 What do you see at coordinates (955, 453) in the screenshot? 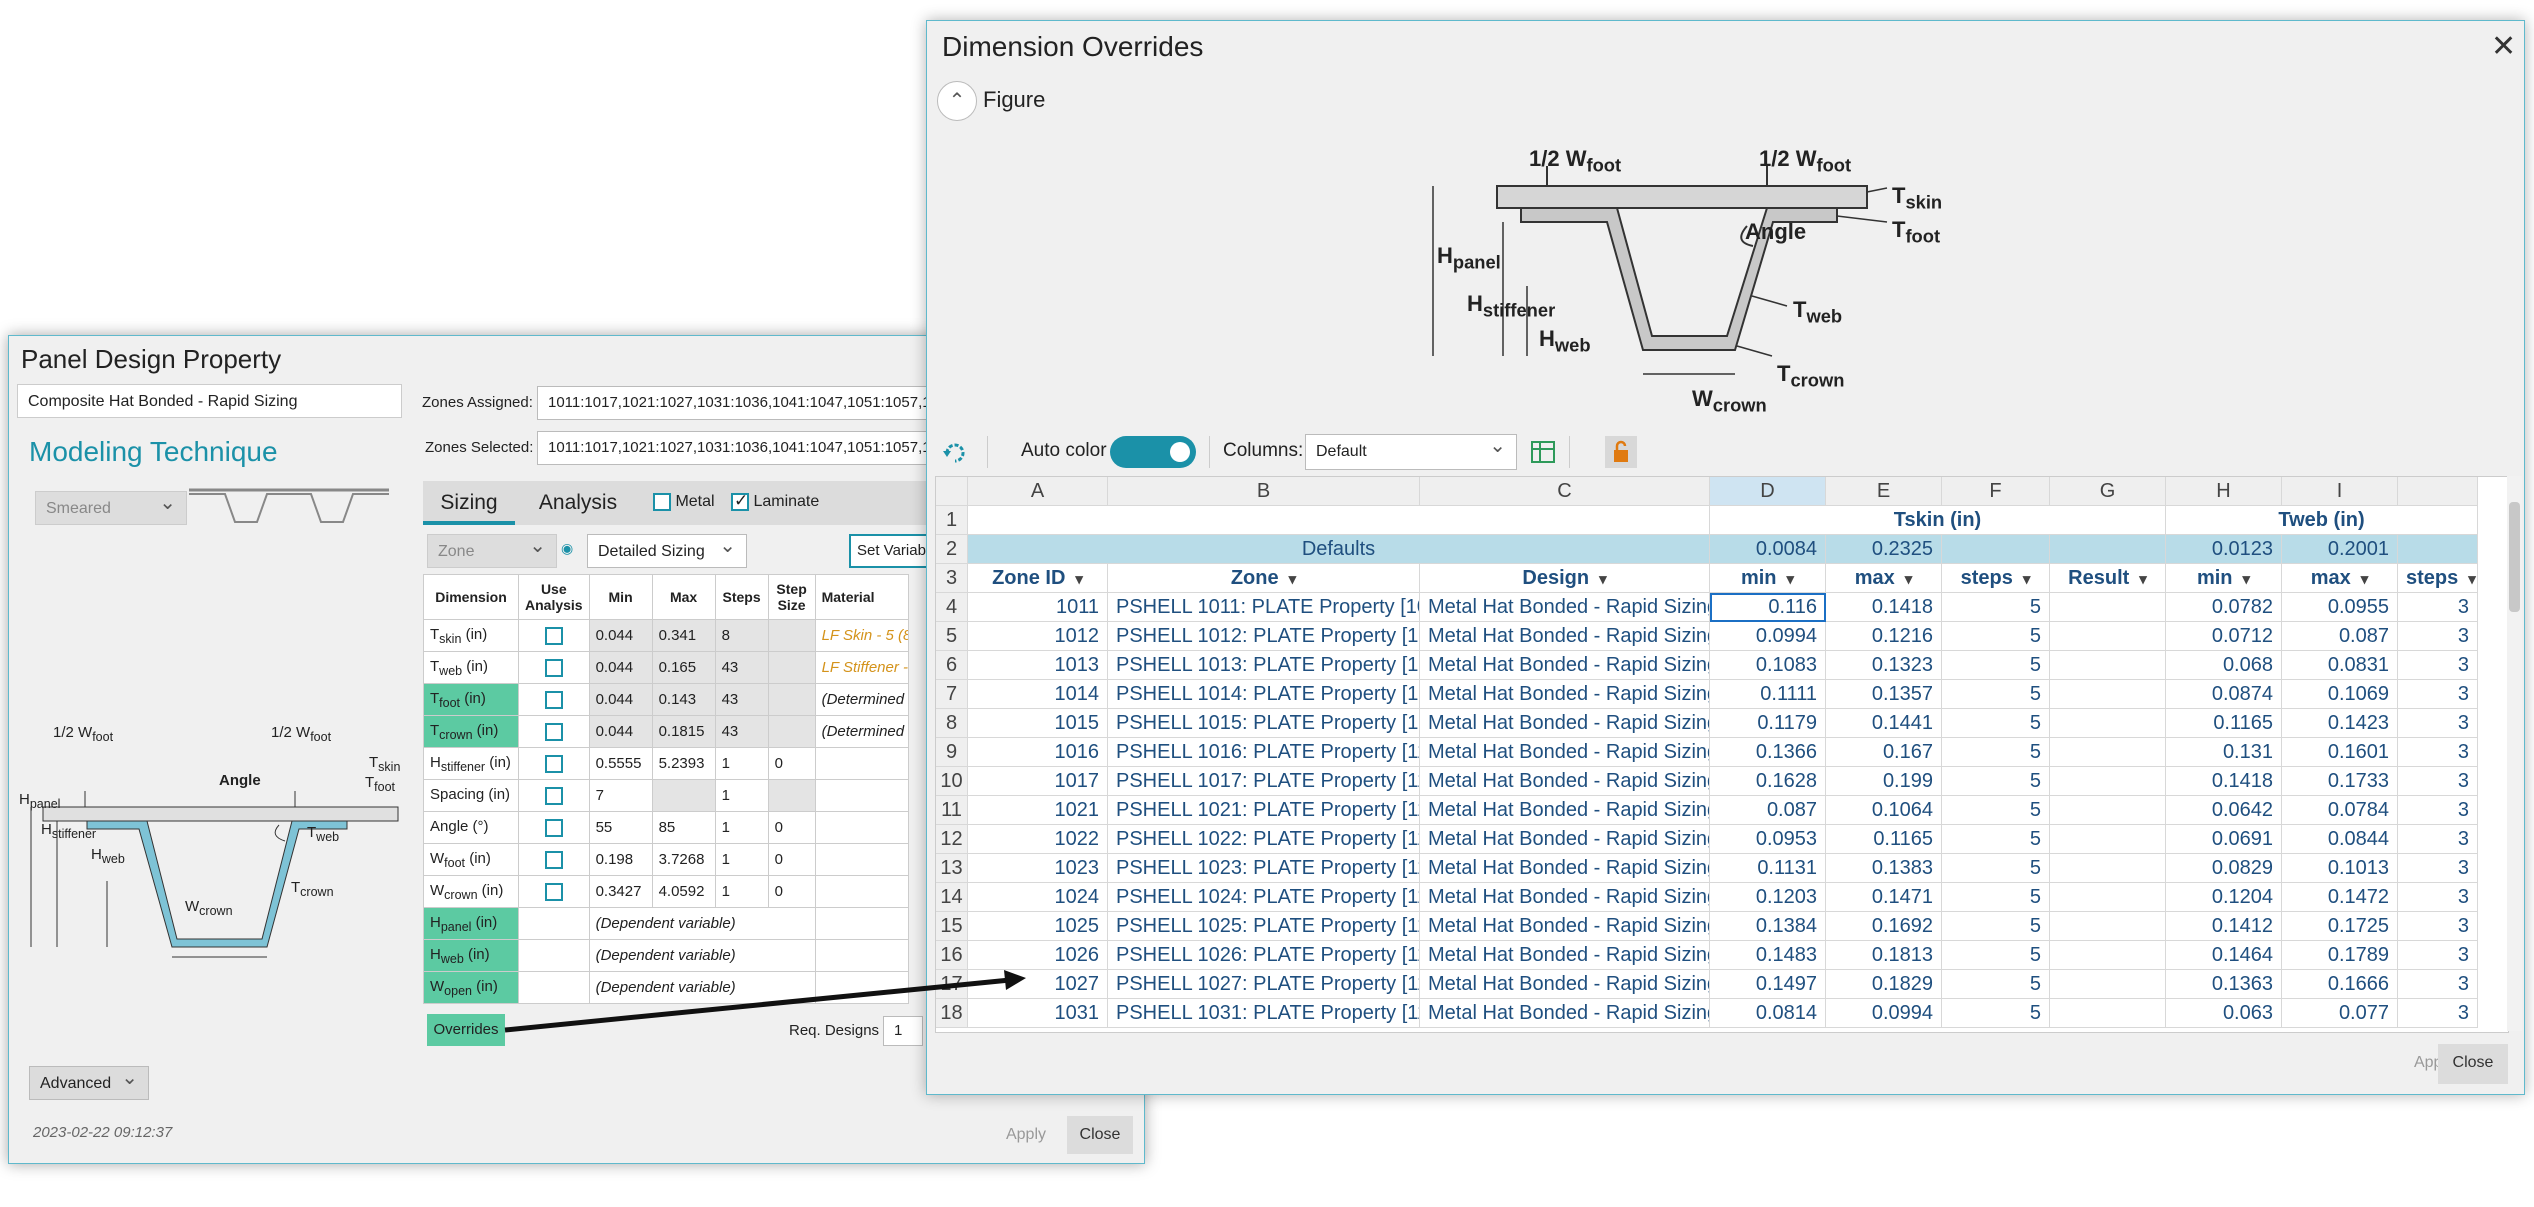
I see `refresh-icon` at bounding box center [955, 453].